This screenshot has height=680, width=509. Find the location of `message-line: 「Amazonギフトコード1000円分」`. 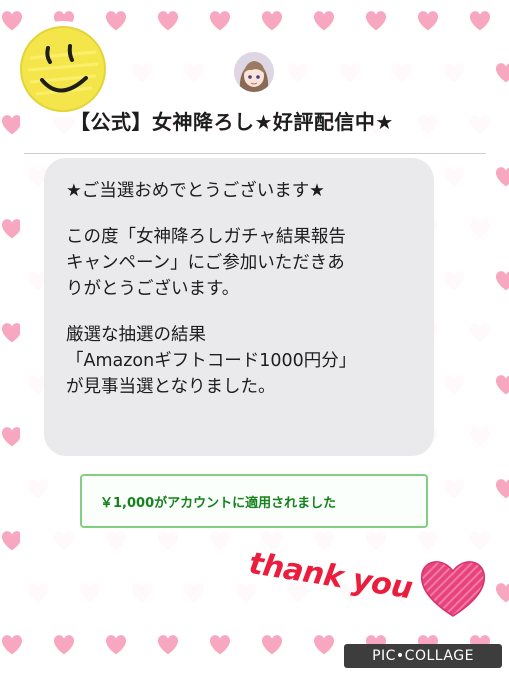

message-line: 「Amazonギフトコード1000円分」 is located at coordinates (211, 361).